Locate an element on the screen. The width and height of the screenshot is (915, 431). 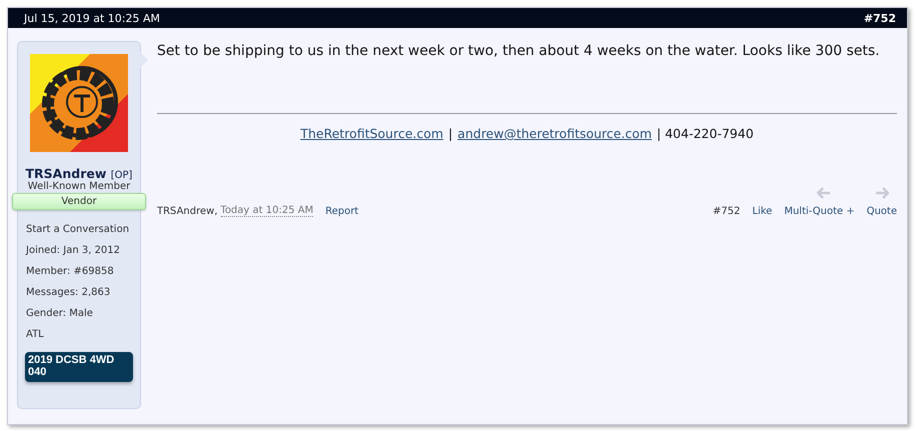
signature-link: TheRetrofitSource.com is located at coordinates (372, 133).